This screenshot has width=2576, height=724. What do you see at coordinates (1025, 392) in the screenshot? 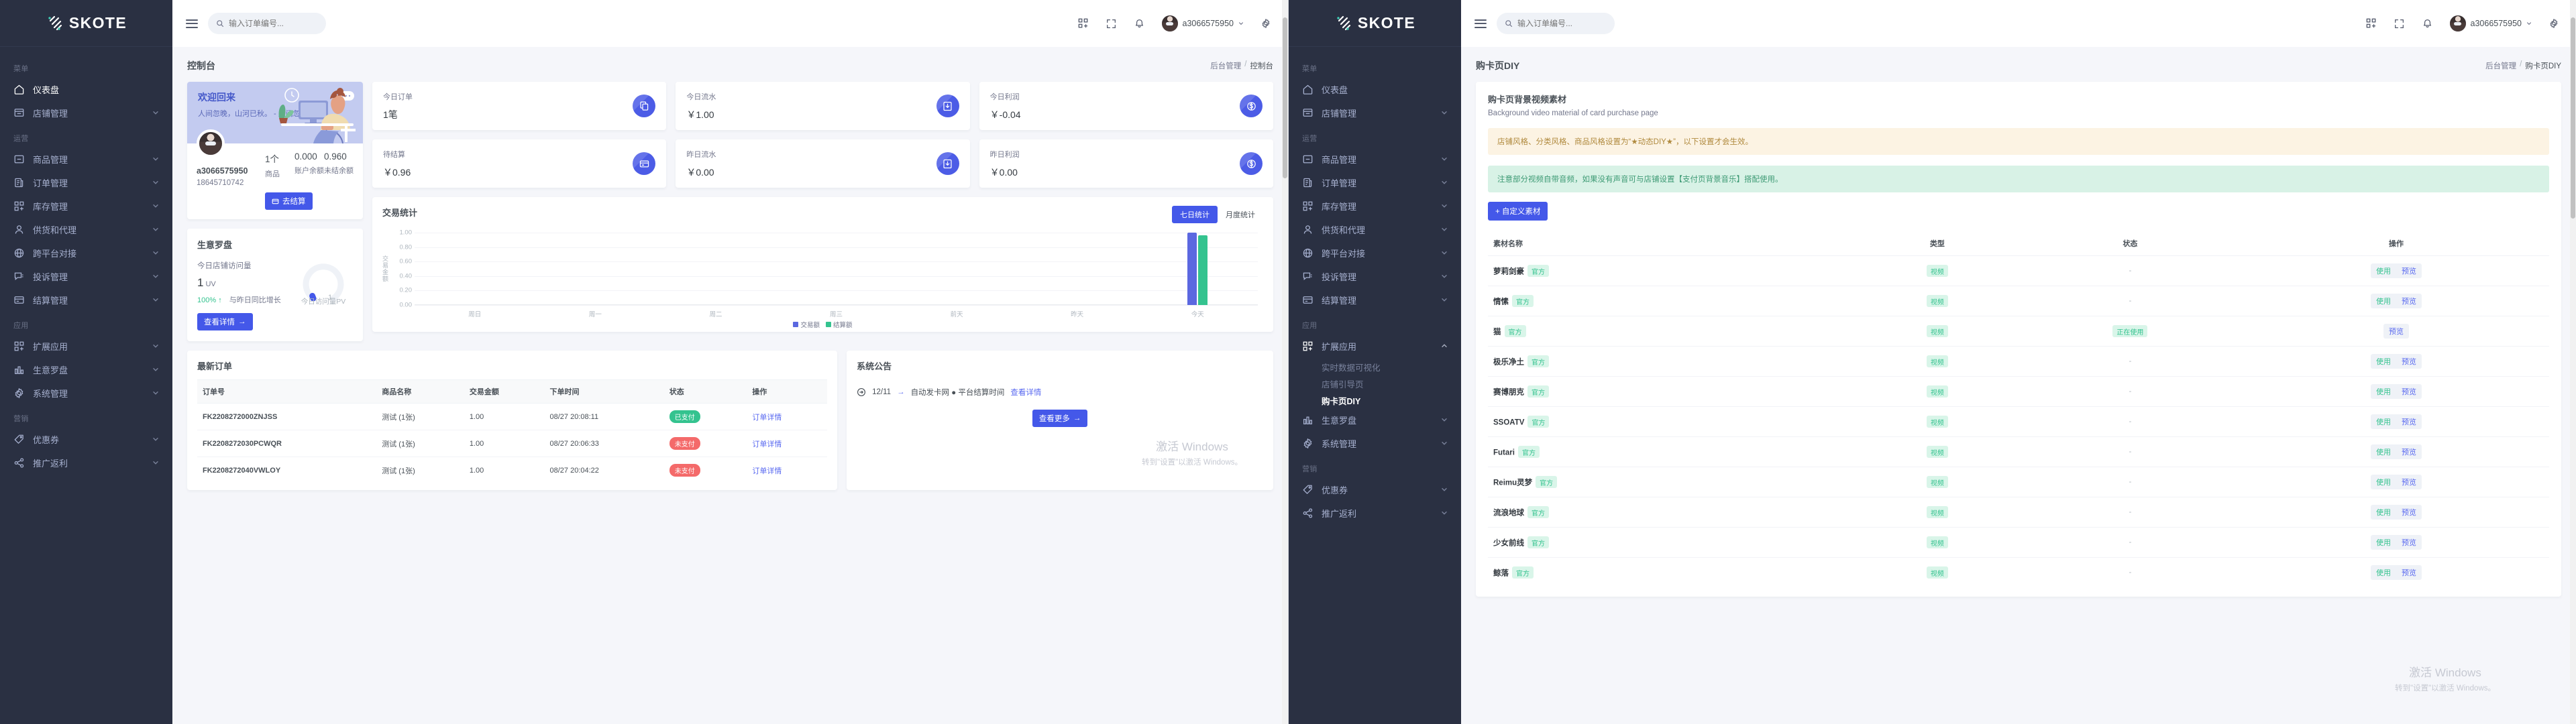
I see `notice-detail-link: 查看详情` at bounding box center [1025, 392].